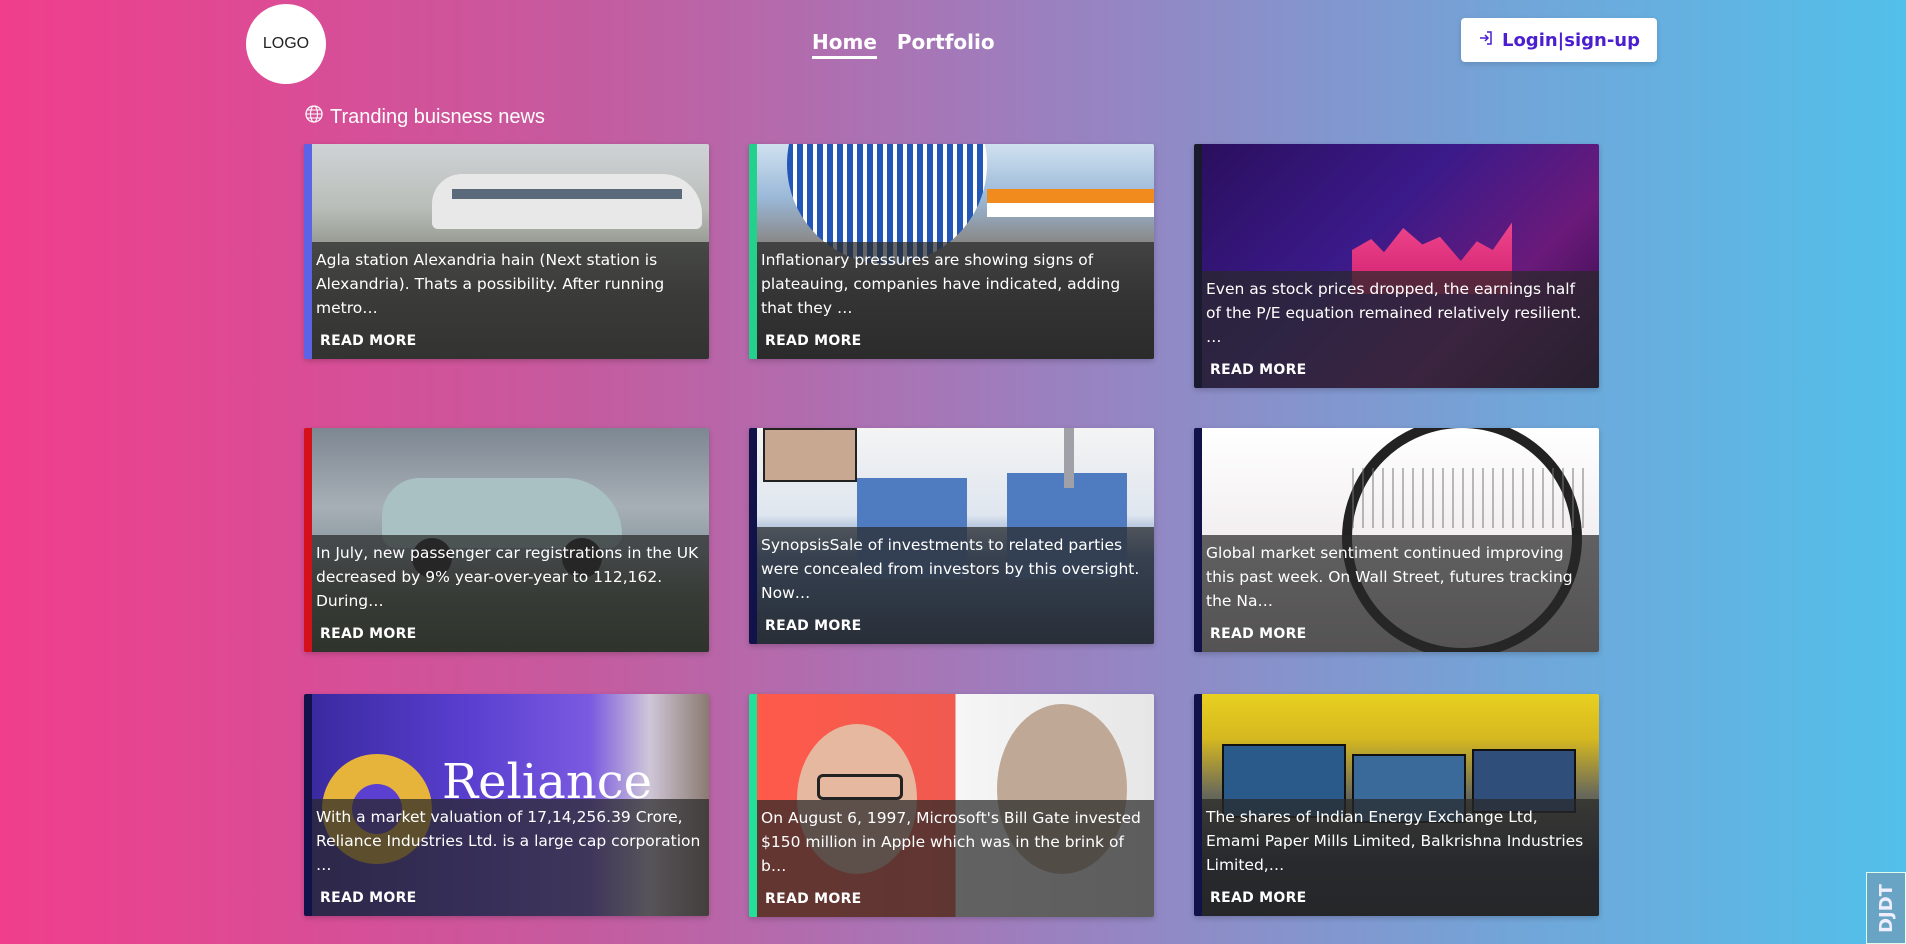 The image size is (1906, 944). What do you see at coordinates (844, 44) in the screenshot?
I see `nav-home-link: Home` at bounding box center [844, 44].